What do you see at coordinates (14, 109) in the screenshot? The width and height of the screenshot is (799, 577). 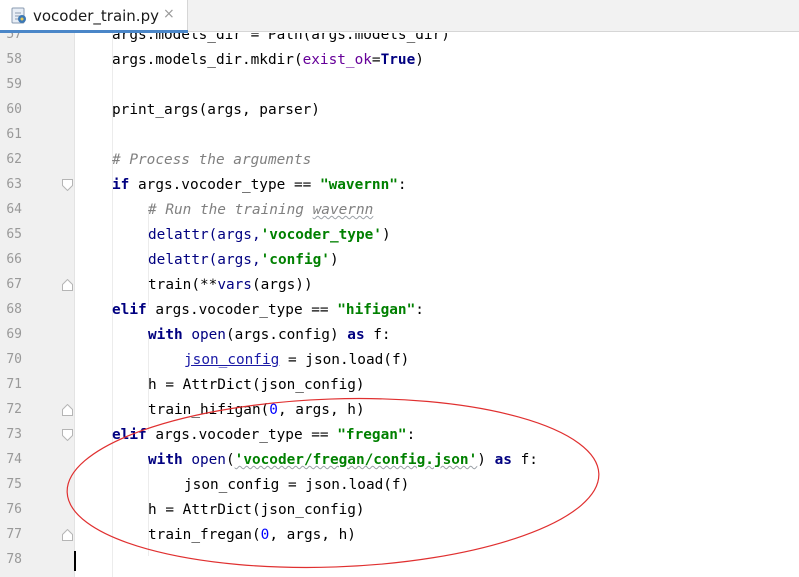 I see `line-number: 60` at bounding box center [14, 109].